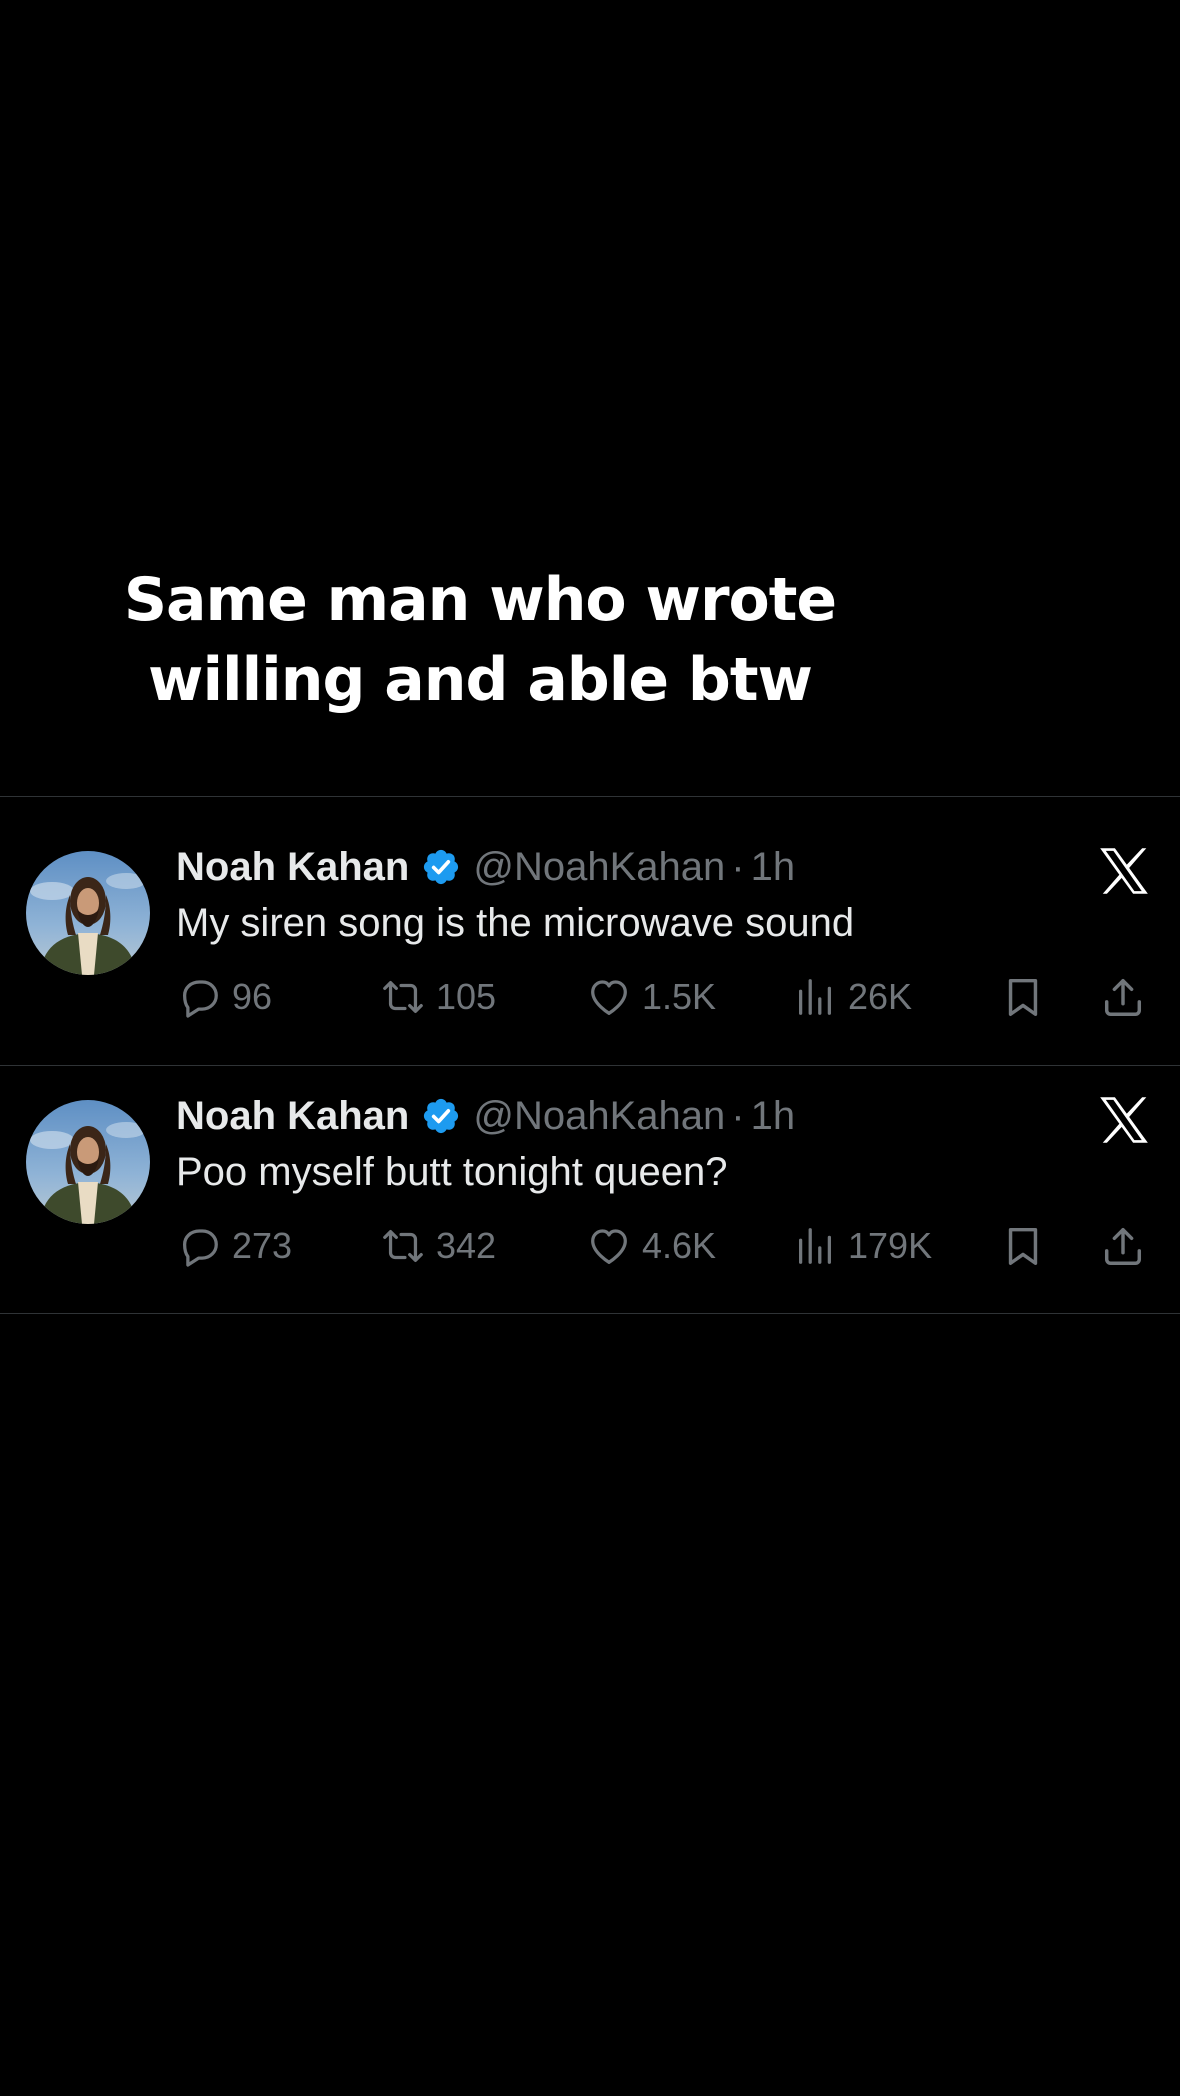 The image size is (1180, 2096). I want to click on tweet-actions: 96 105 1.5K 26K, so click(666, 997).